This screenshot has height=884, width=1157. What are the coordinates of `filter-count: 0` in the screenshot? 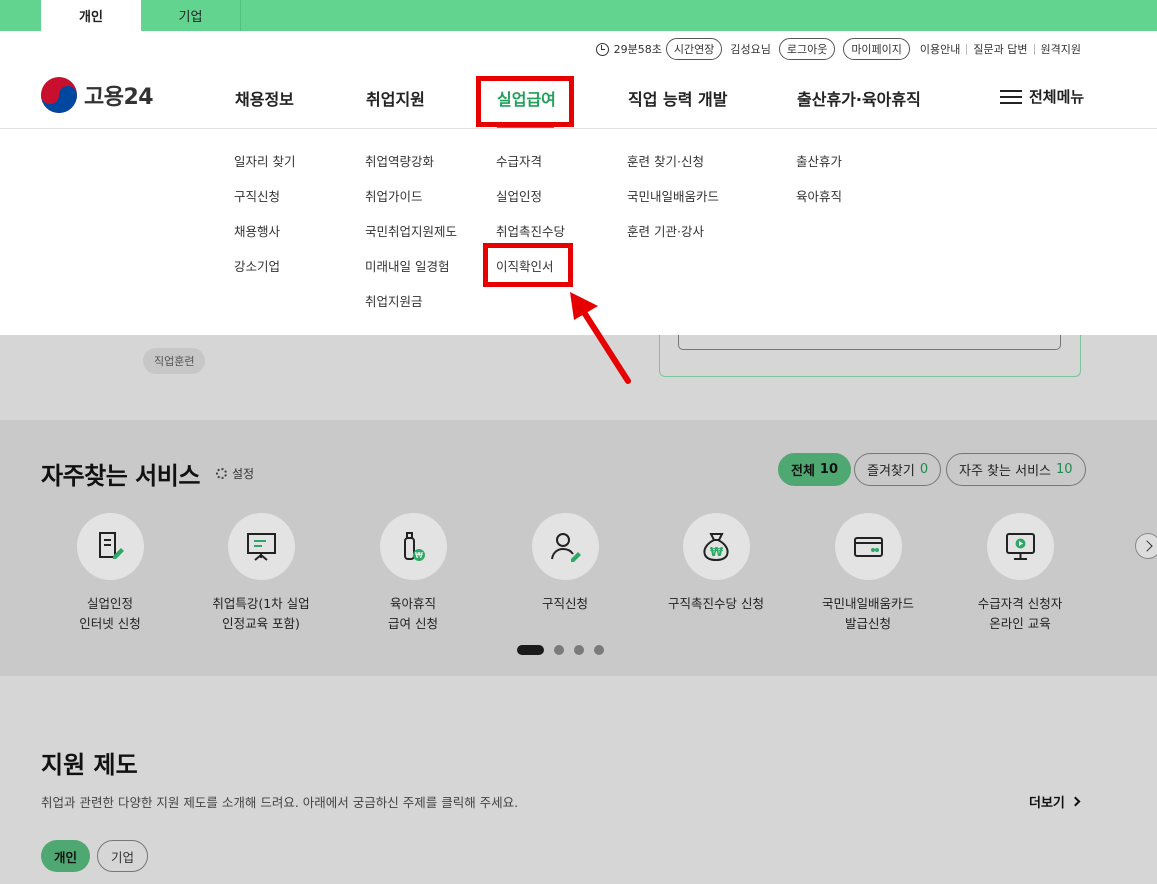 It's located at (924, 469).